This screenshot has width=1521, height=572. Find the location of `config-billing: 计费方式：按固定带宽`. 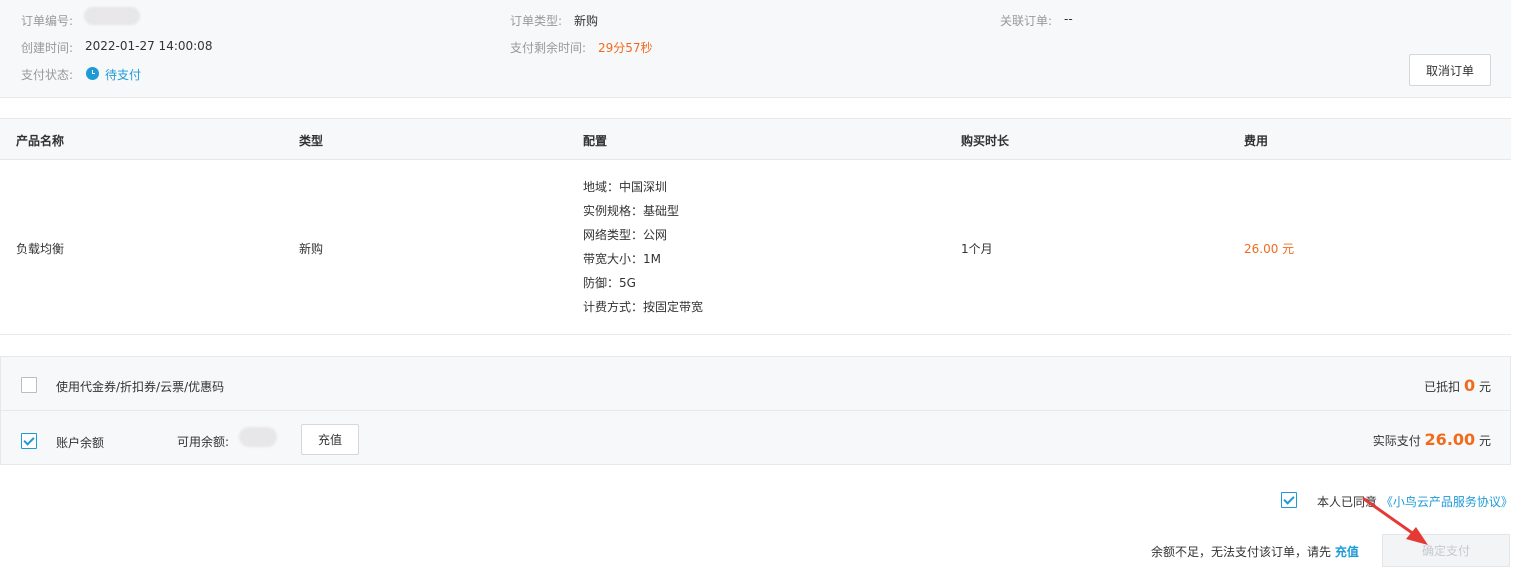

config-billing: 计费方式：按固定带宽 is located at coordinates (643, 307).